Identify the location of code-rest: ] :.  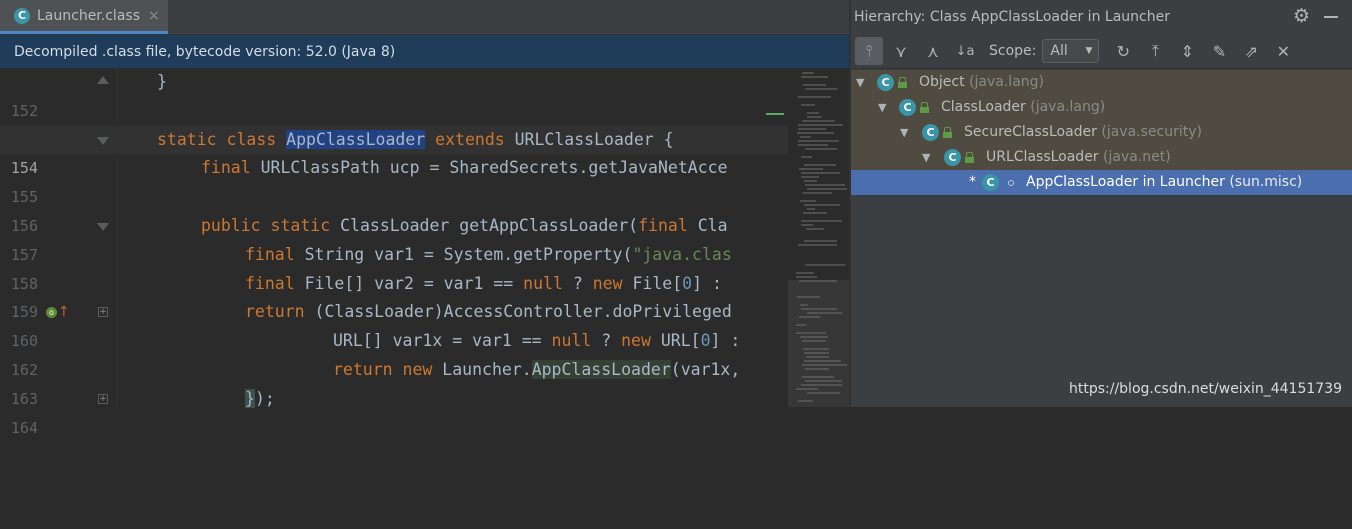
(725, 341).